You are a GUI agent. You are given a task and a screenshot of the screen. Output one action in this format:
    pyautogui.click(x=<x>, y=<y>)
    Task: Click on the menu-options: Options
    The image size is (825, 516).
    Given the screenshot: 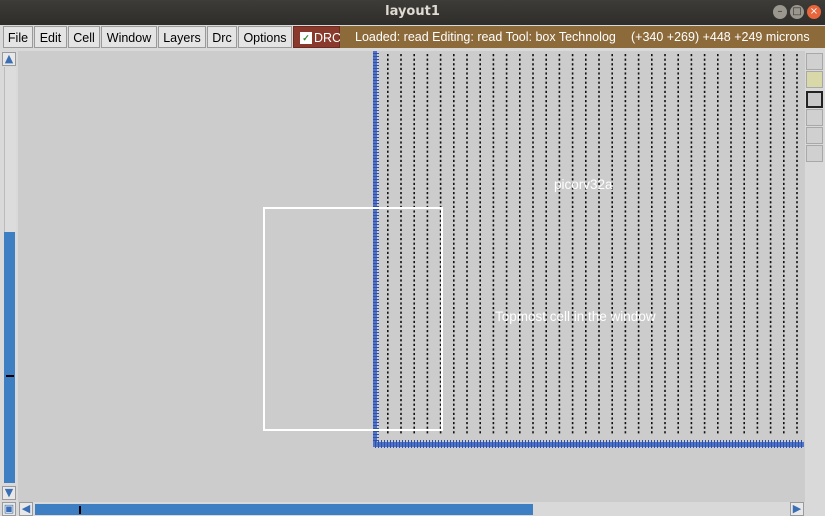 What is the action you would take?
    pyautogui.click(x=265, y=37)
    